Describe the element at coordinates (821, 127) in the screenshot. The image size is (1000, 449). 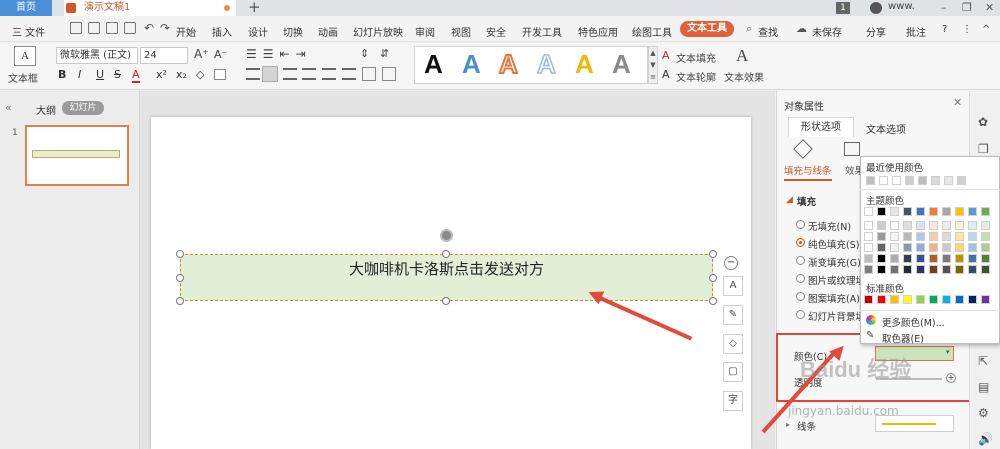
I see `tab-shape-options: 形状选项` at that location.